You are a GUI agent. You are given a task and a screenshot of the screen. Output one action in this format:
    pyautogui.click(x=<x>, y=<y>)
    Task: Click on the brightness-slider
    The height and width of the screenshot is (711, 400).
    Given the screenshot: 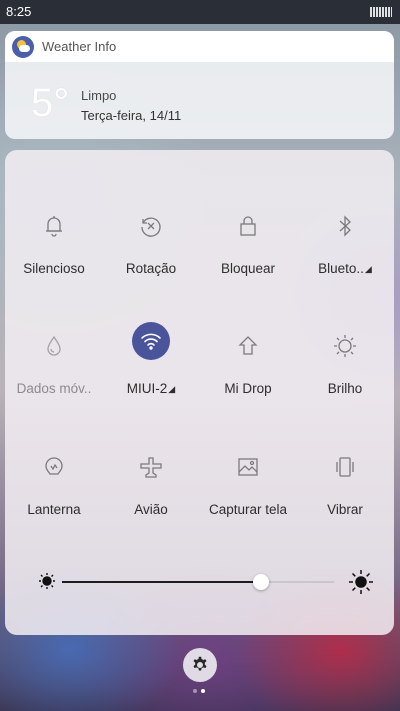 What is the action you would take?
    pyautogui.click(x=205, y=583)
    